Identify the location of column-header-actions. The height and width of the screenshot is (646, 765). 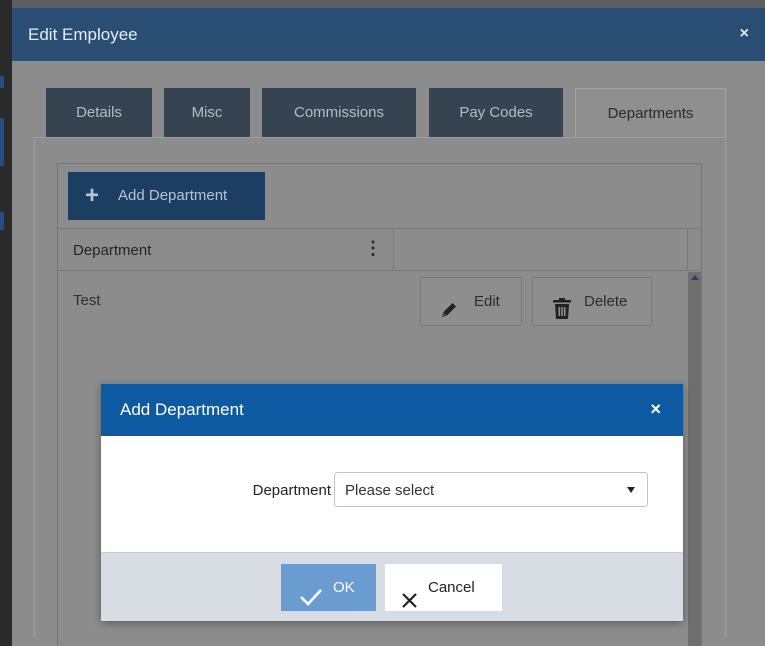
(541, 250).